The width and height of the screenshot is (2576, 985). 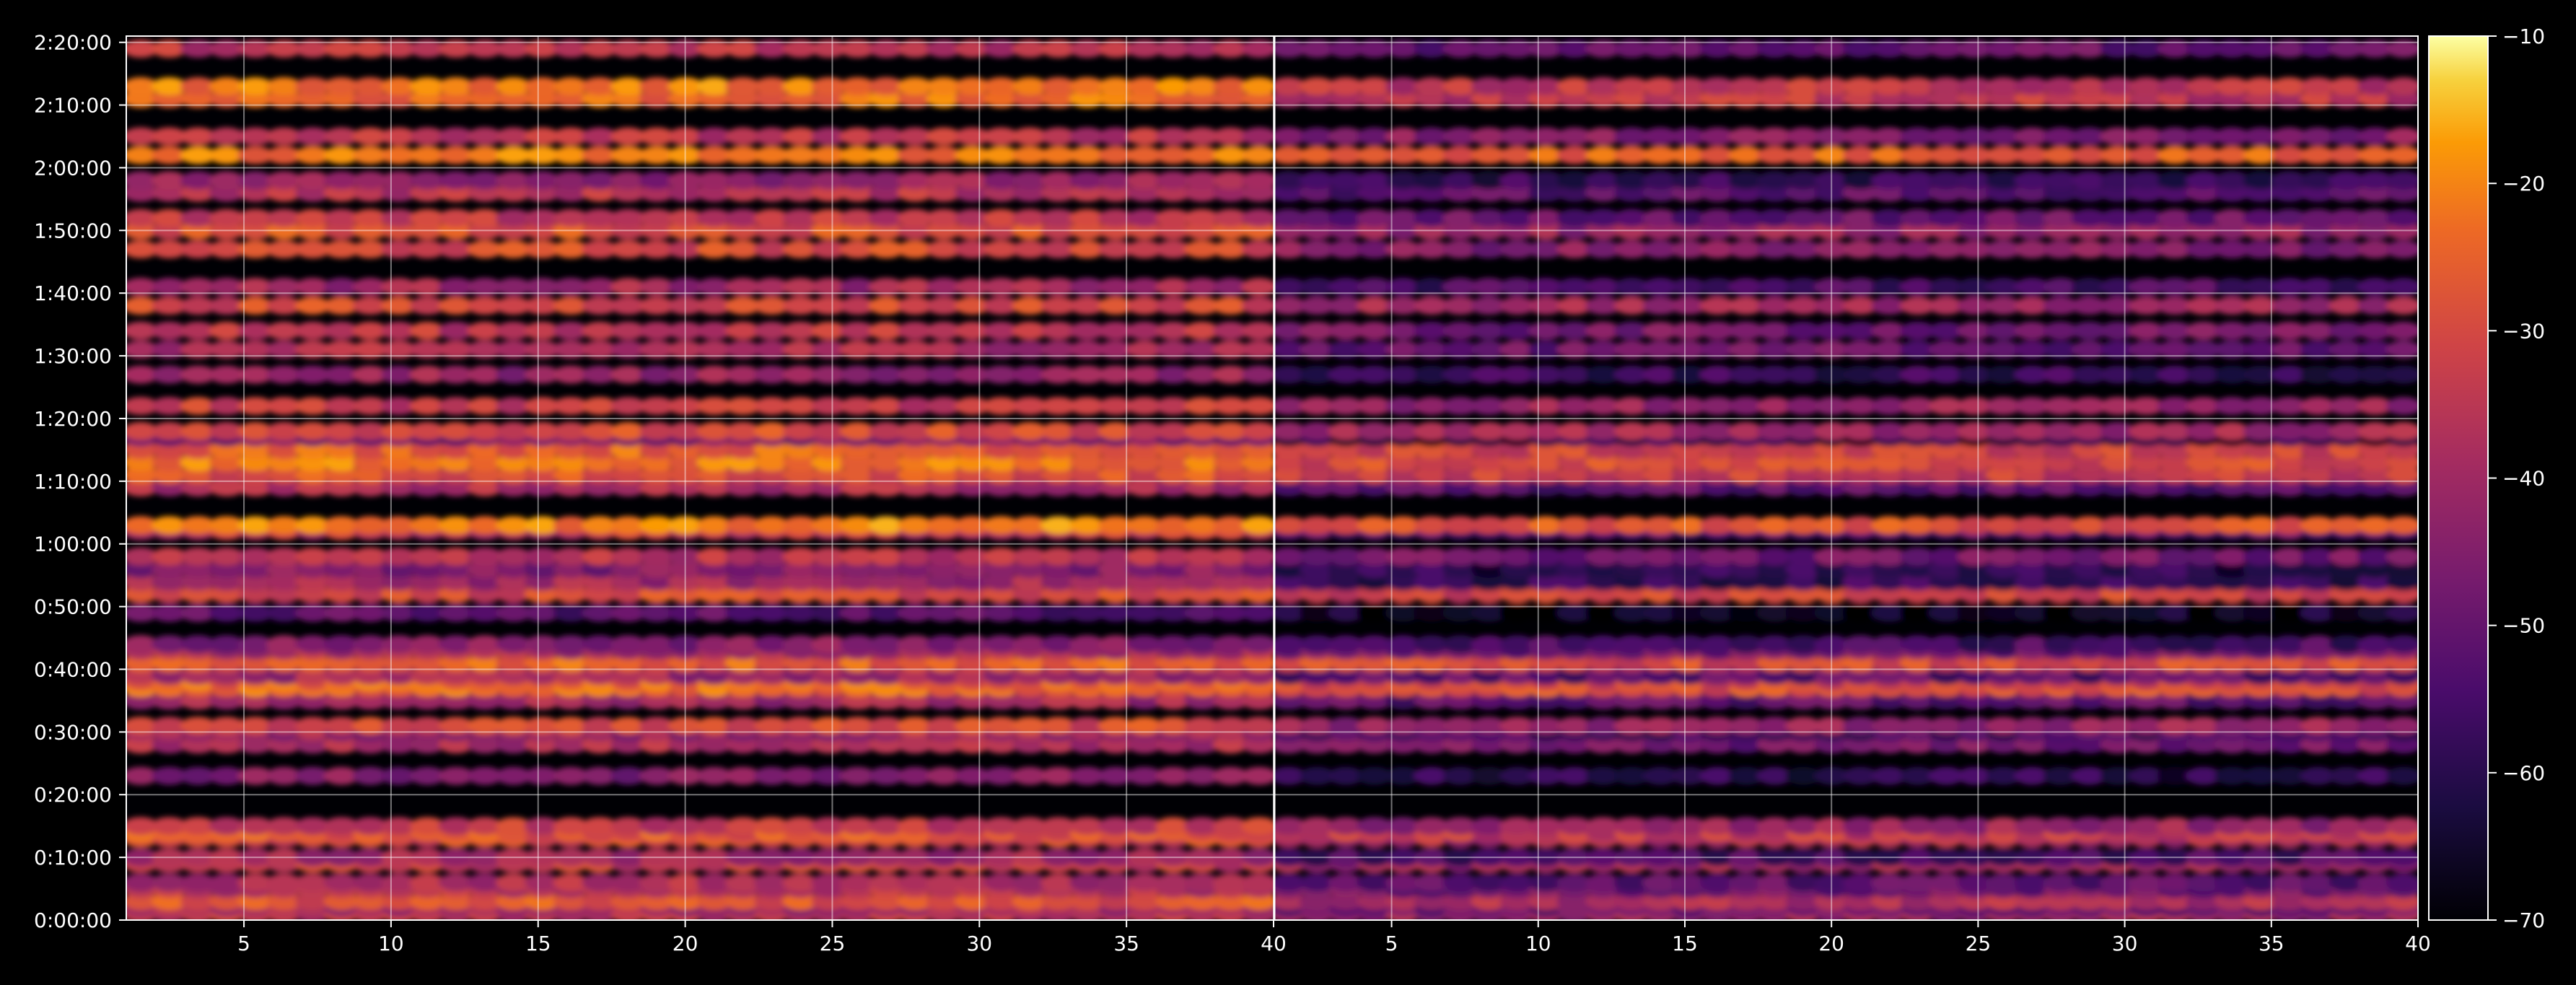 What do you see at coordinates (73, 920) in the screenshot?
I see `y-tick-label: 0:00:00` at bounding box center [73, 920].